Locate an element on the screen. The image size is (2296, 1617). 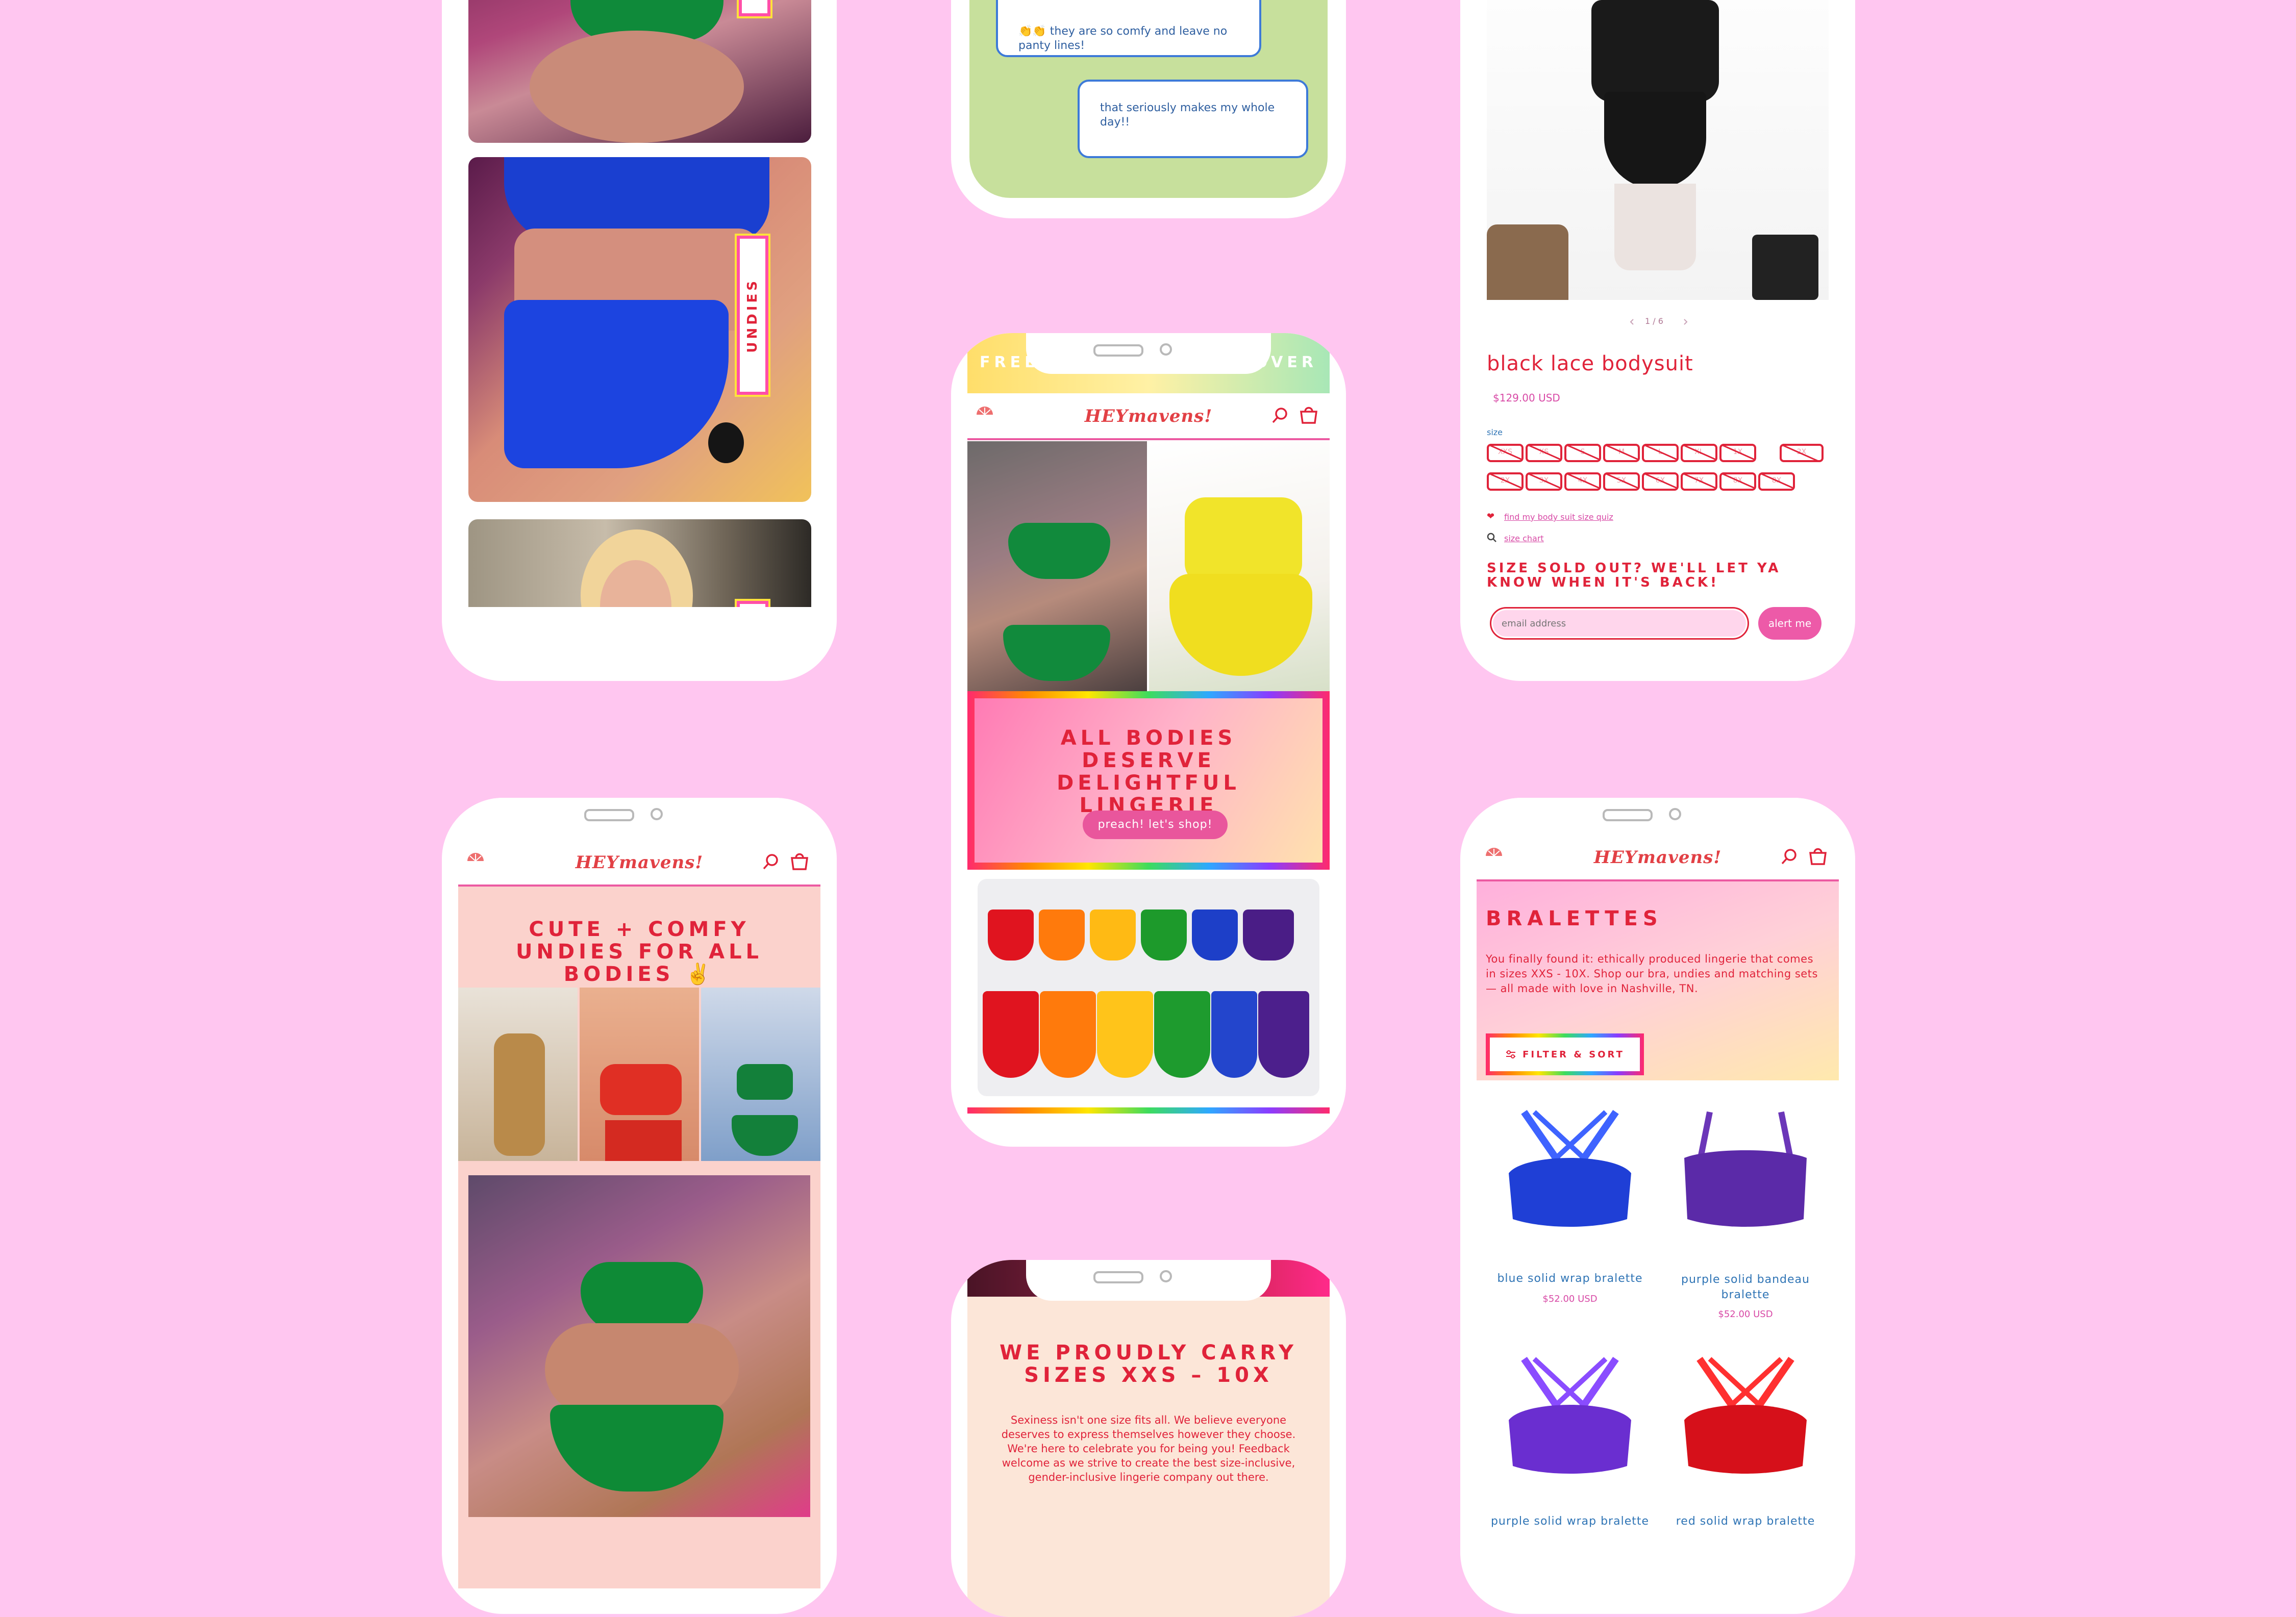
email-input is located at coordinates (1619, 623).